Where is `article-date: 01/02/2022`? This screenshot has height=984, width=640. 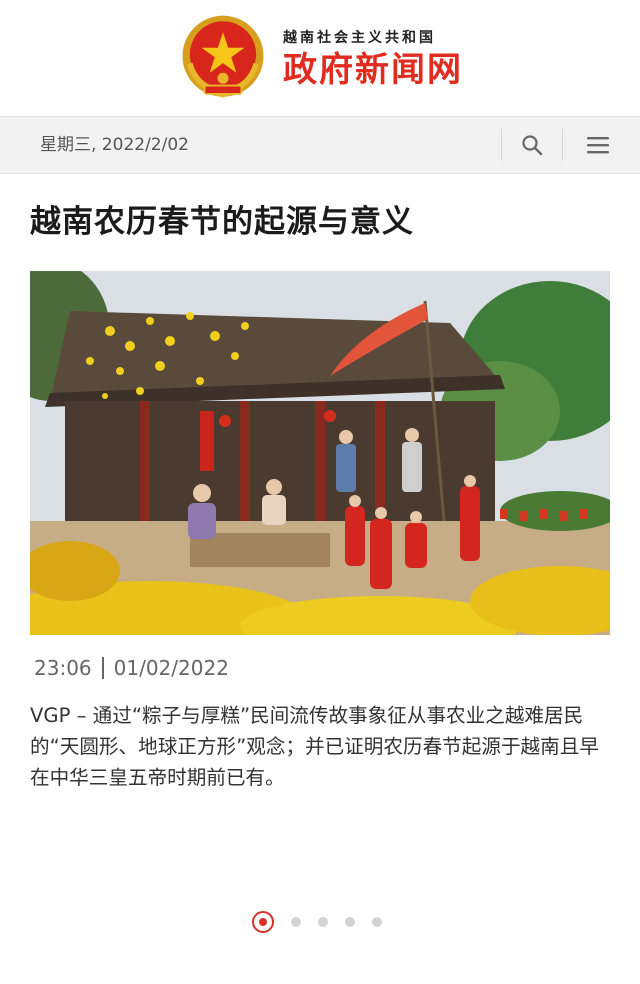
article-date: 01/02/2022 is located at coordinates (171, 668).